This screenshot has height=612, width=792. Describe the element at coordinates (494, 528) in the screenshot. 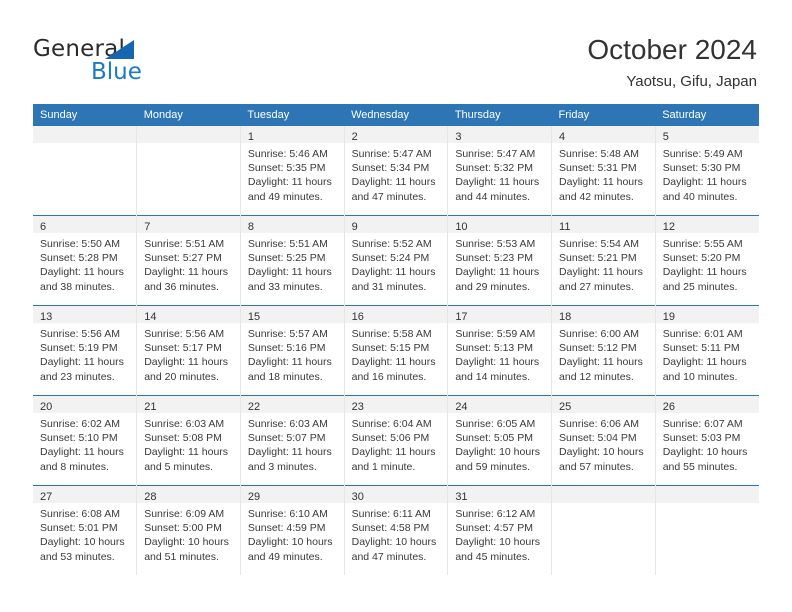

I see `sunset-text: Sunset: 4:57 PM` at that location.